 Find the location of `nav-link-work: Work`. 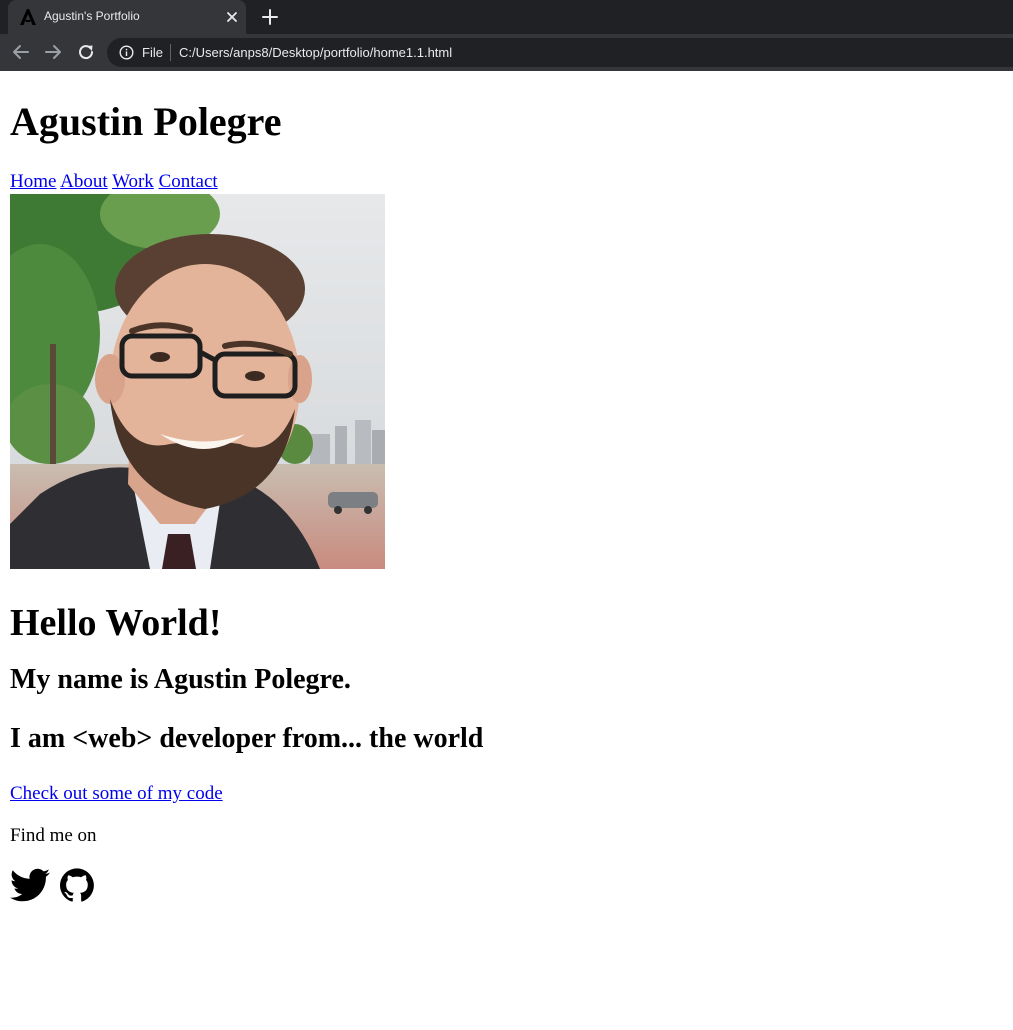

nav-link-work: Work is located at coordinates (133, 181).